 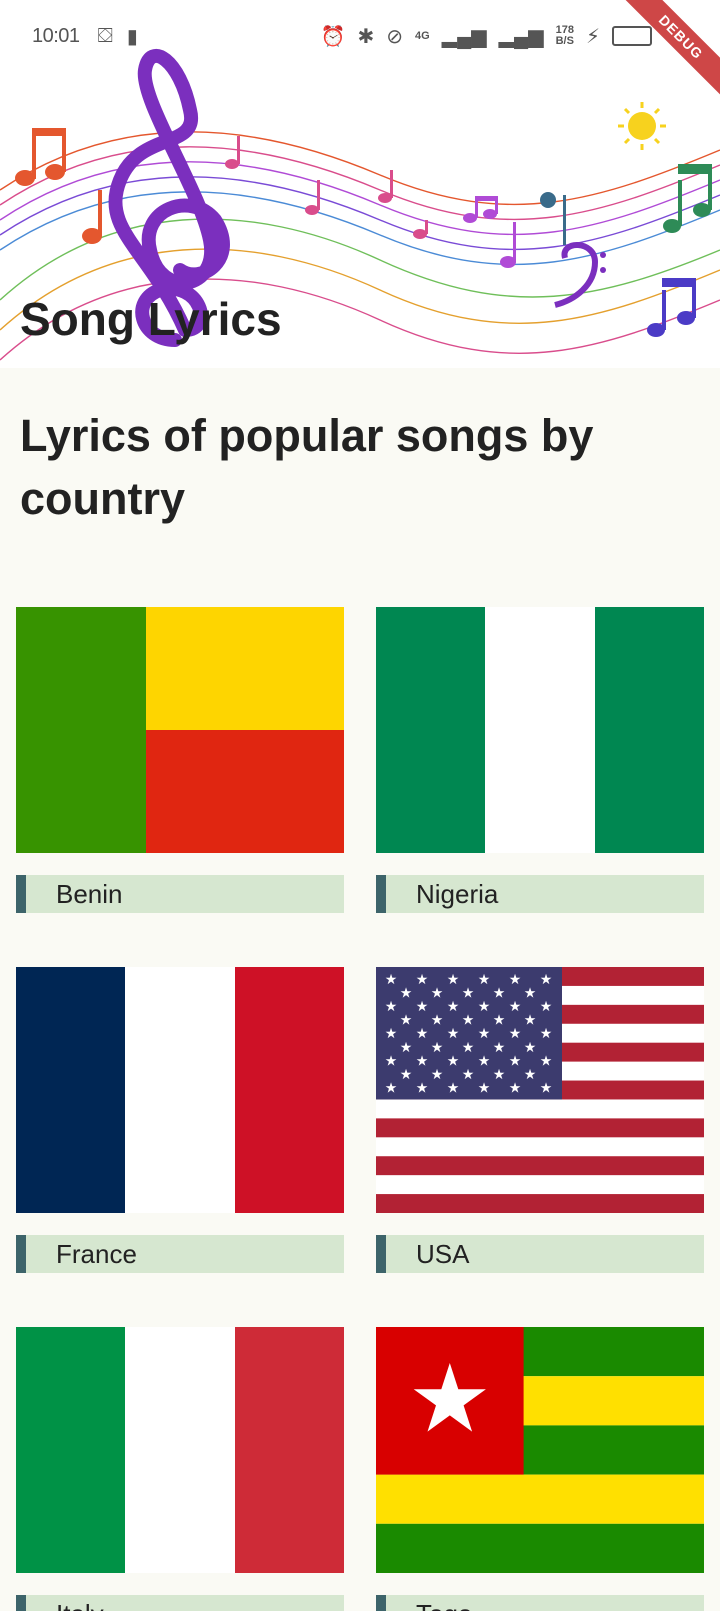 What do you see at coordinates (540, 1603) in the screenshot?
I see `country-label: Togo` at bounding box center [540, 1603].